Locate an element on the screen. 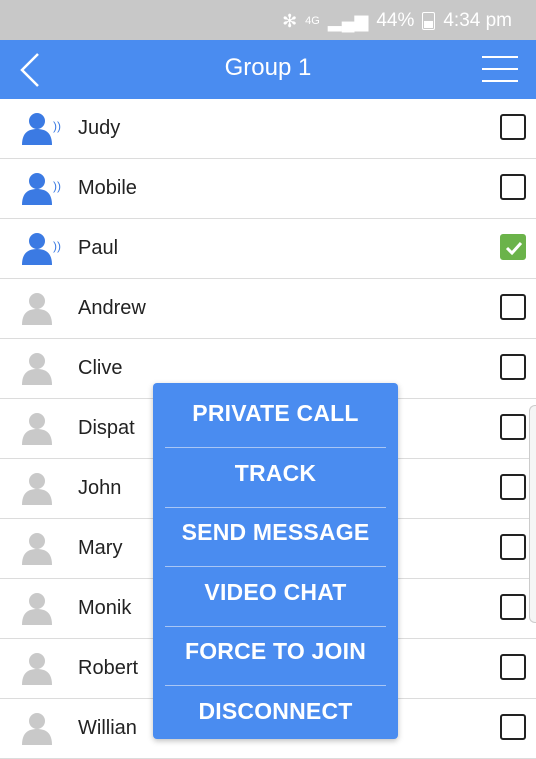  menu-item-send-message: SEND MESSAGE is located at coordinates (275, 532).